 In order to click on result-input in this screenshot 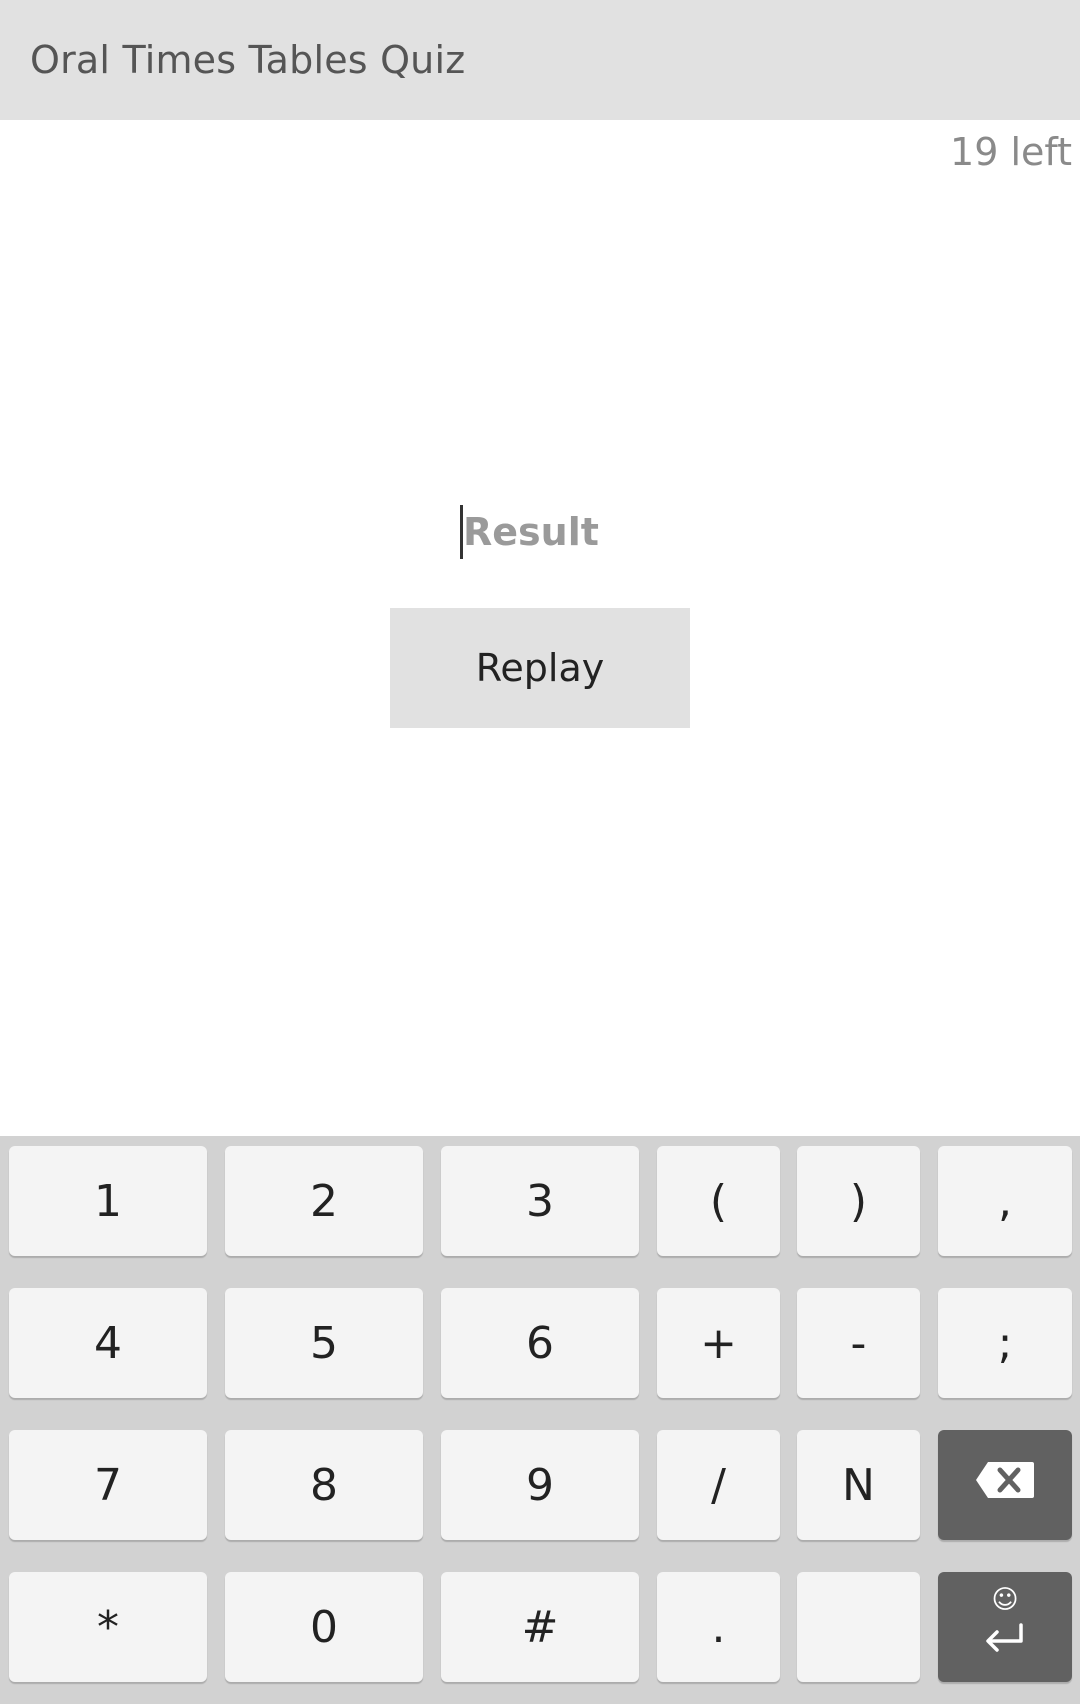, I will do `click(533, 532)`.